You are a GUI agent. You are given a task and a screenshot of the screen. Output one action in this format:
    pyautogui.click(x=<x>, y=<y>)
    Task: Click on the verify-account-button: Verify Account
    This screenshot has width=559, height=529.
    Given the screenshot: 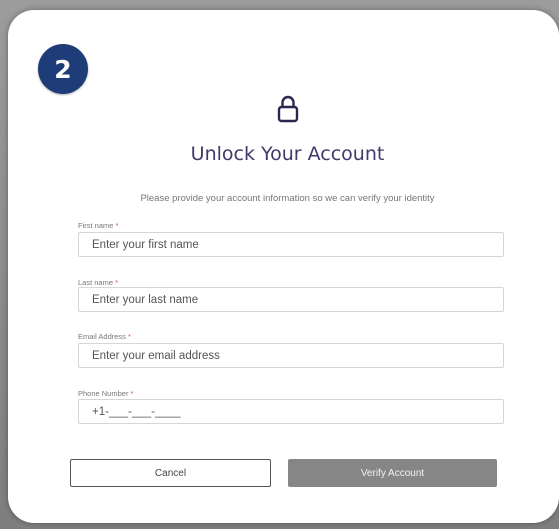 What is the action you would take?
    pyautogui.click(x=392, y=473)
    